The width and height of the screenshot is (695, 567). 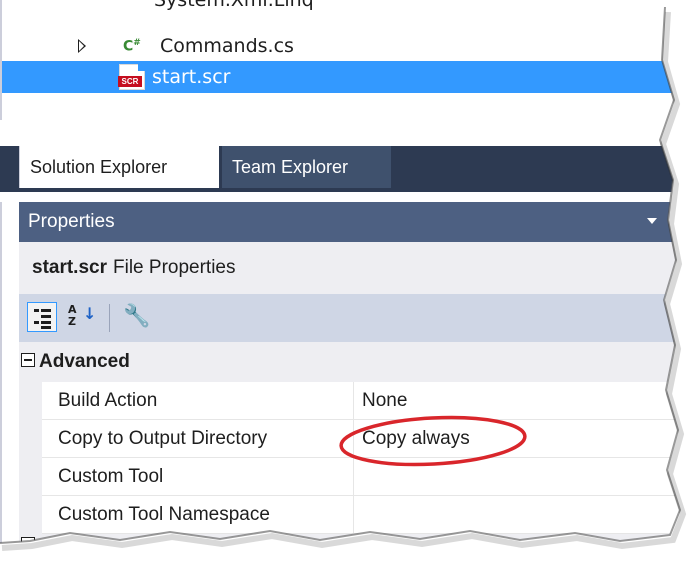 I want to click on explorer-tabs: Solution Explorer Team Explorer, so click(x=340, y=156).